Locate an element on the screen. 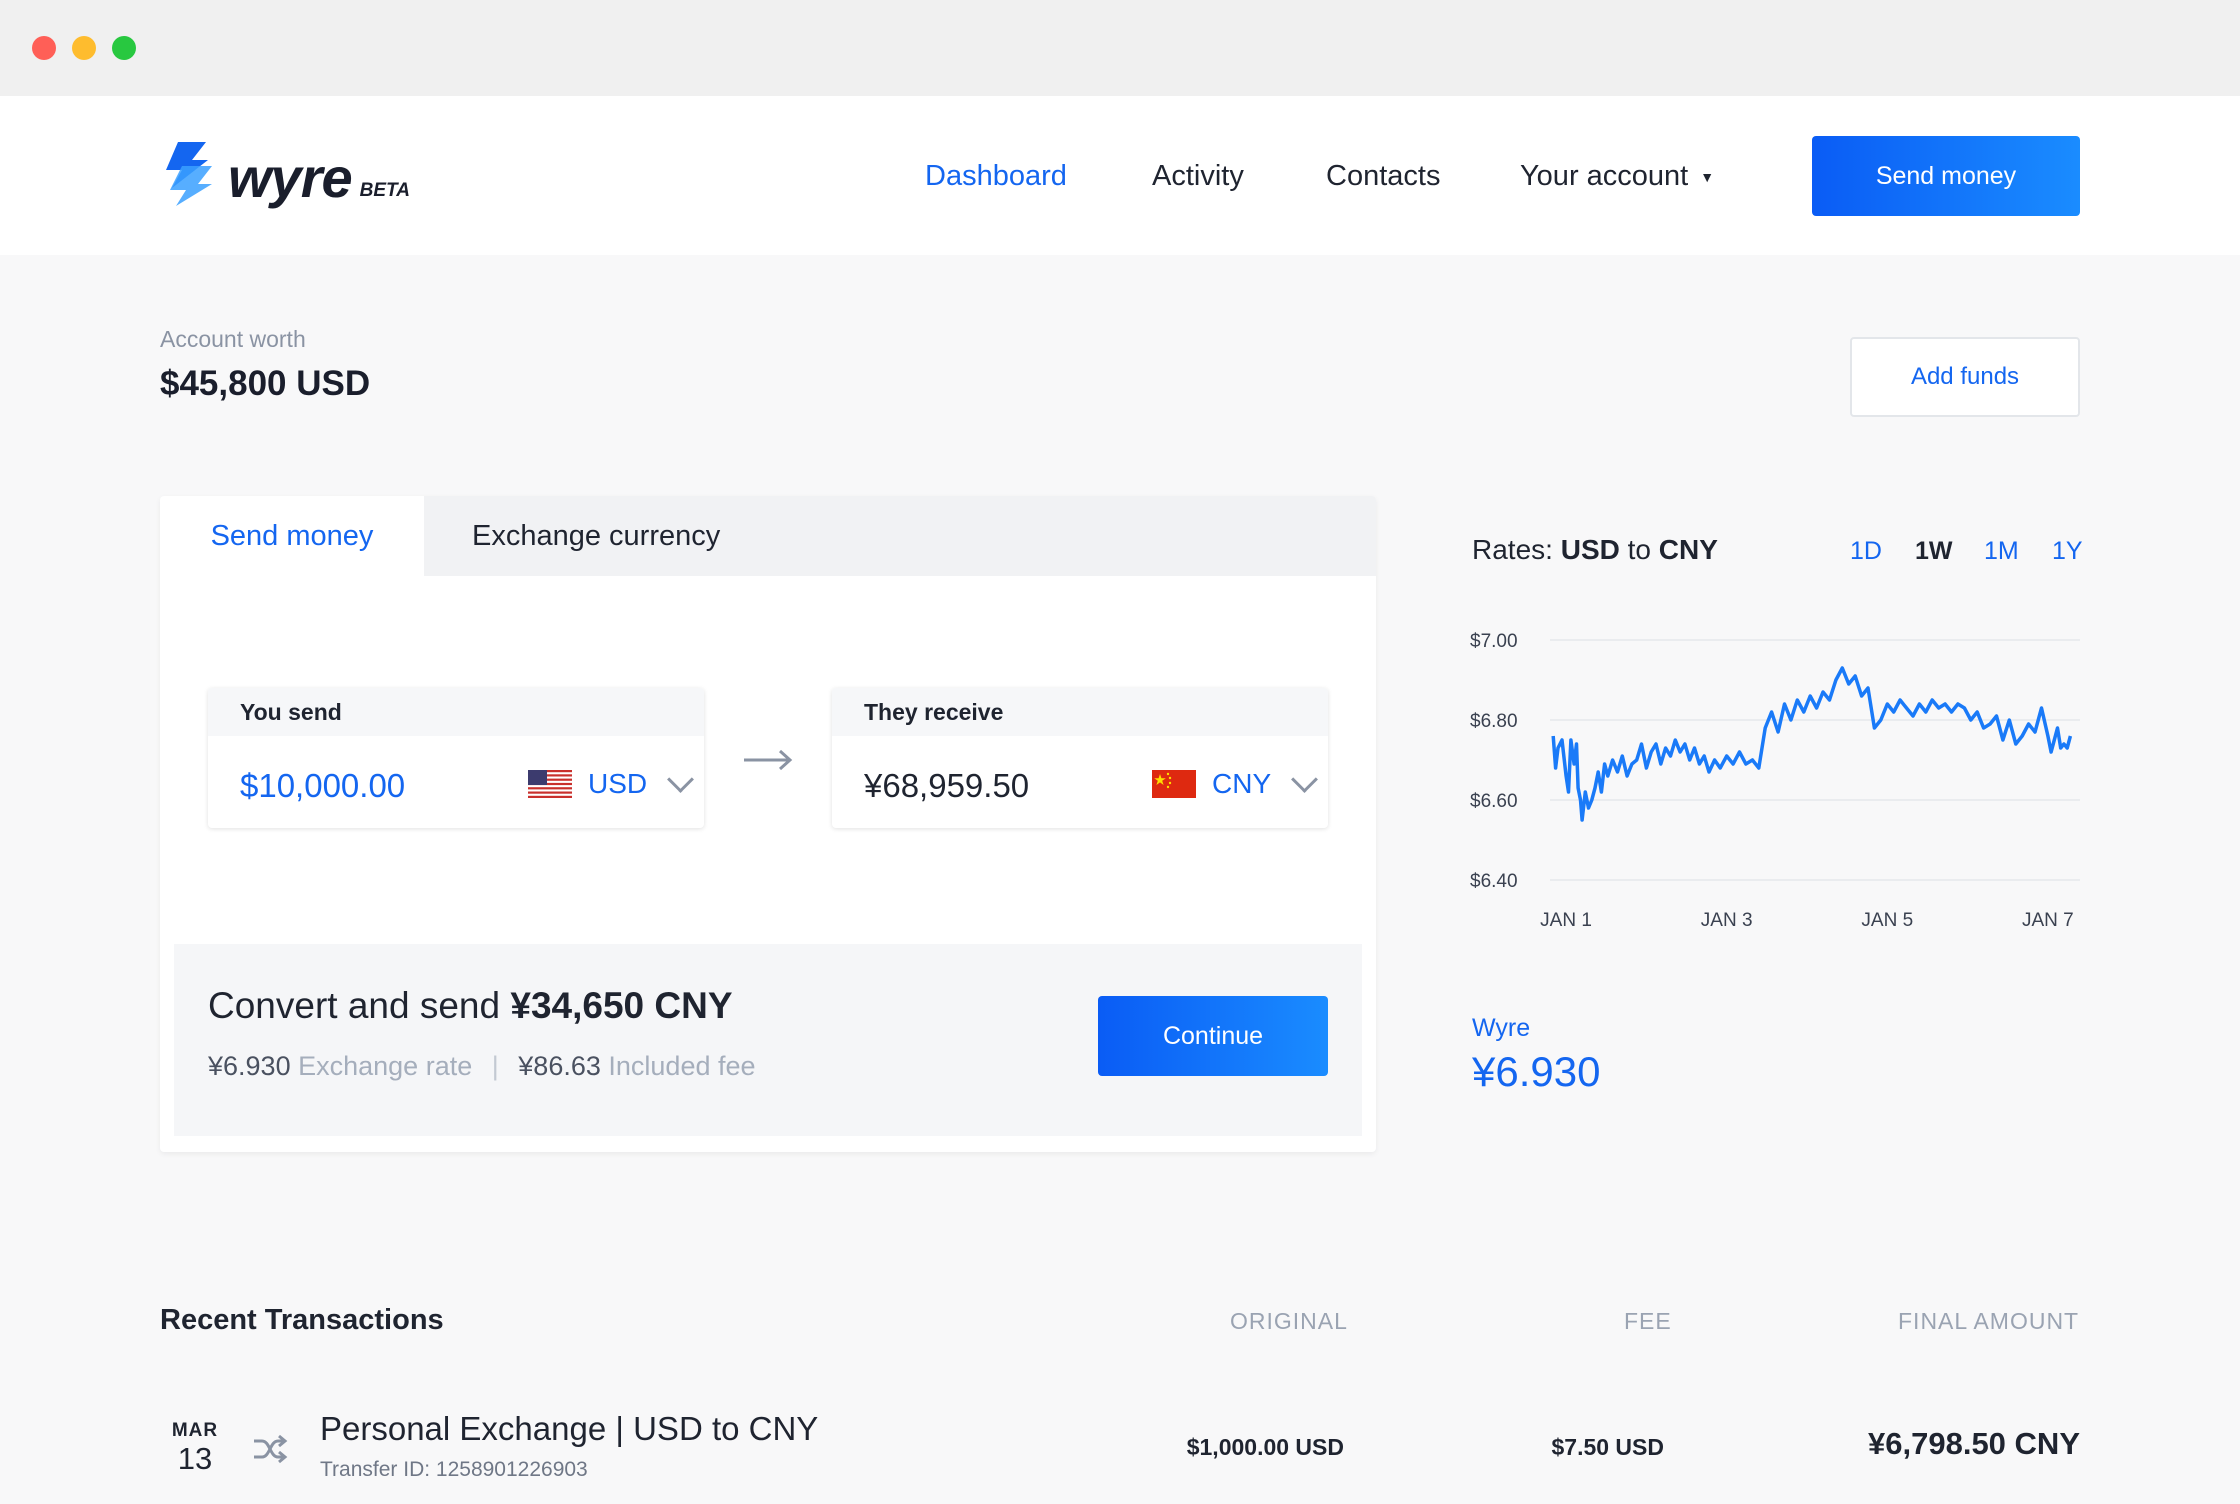 Image resolution: width=2240 pixels, height=1504 pixels. rates-title-prefix: Rates: is located at coordinates (1512, 549).